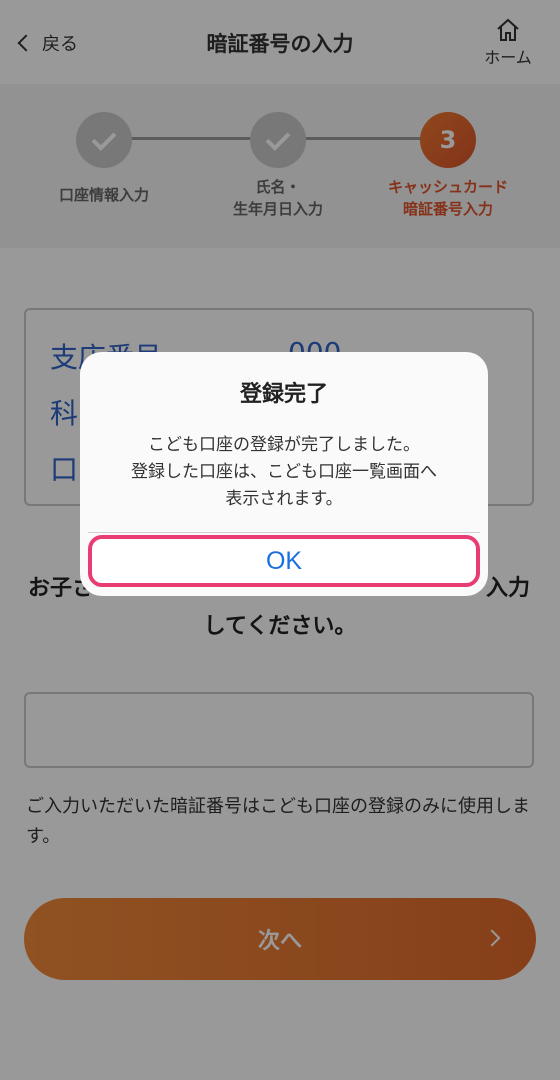 The image size is (560, 1080). I want to click on dialog-message-line: 登録した口座は、こども口座一覧画面へ, so click(284, 472).